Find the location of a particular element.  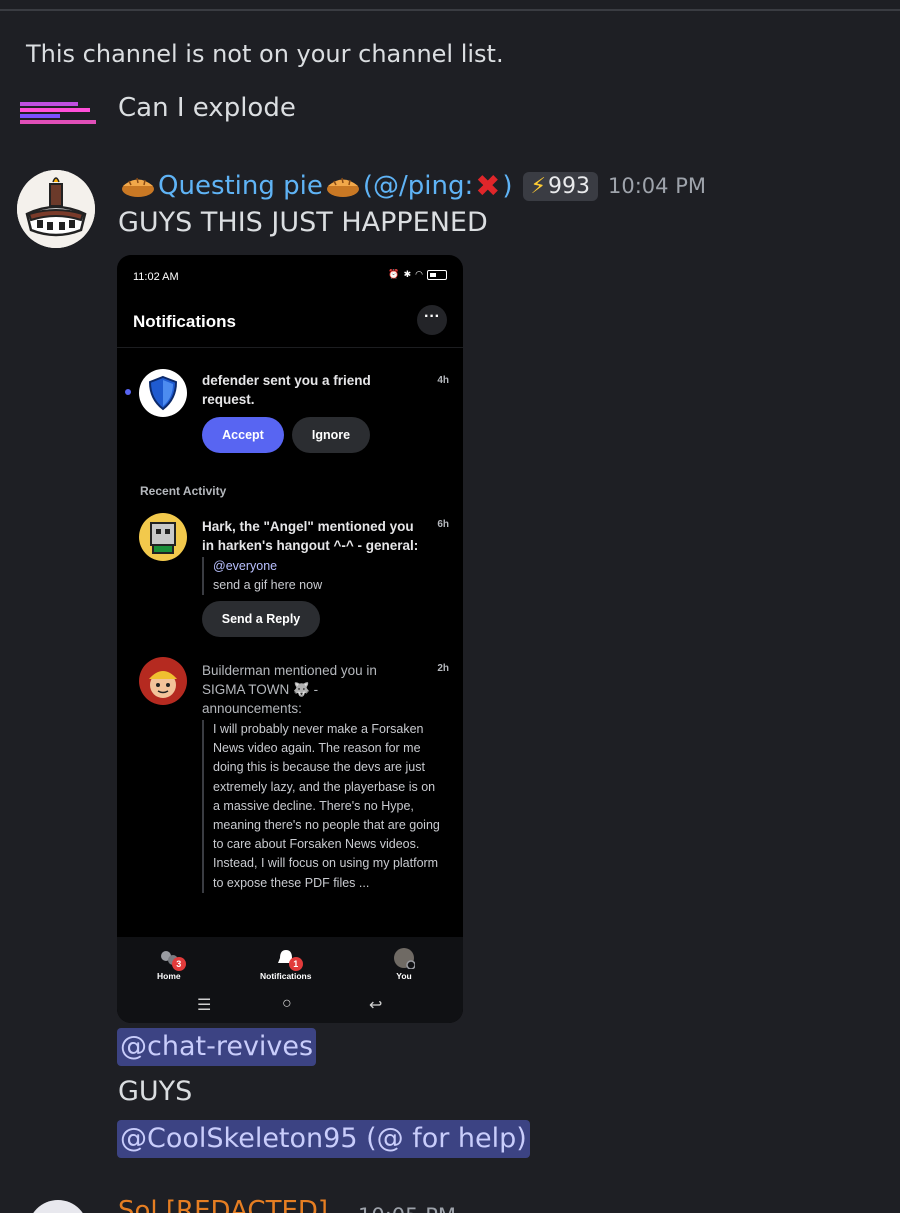

nav-notifications: 1 Notifications is located at coordinates (285, 964).